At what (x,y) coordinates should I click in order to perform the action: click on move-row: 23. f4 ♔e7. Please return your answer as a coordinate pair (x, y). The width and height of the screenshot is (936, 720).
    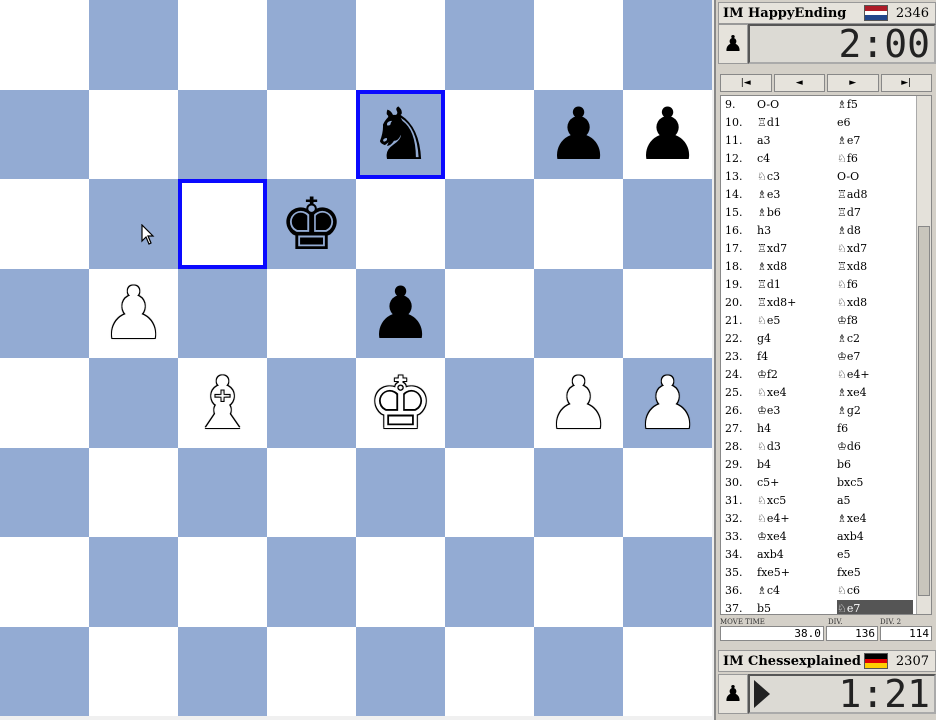
    Looking at the image, I should click on (826, 357).